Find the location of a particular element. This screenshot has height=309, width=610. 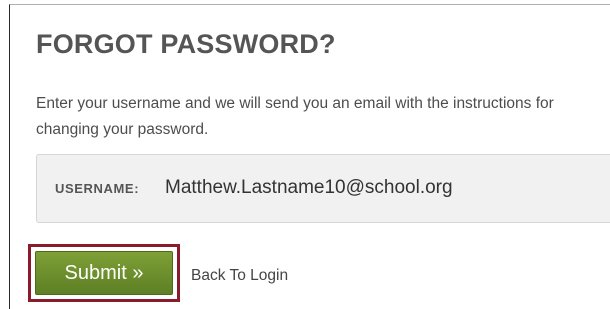

back-to-login-link: Back To Login is located at coordinates (239, 276).